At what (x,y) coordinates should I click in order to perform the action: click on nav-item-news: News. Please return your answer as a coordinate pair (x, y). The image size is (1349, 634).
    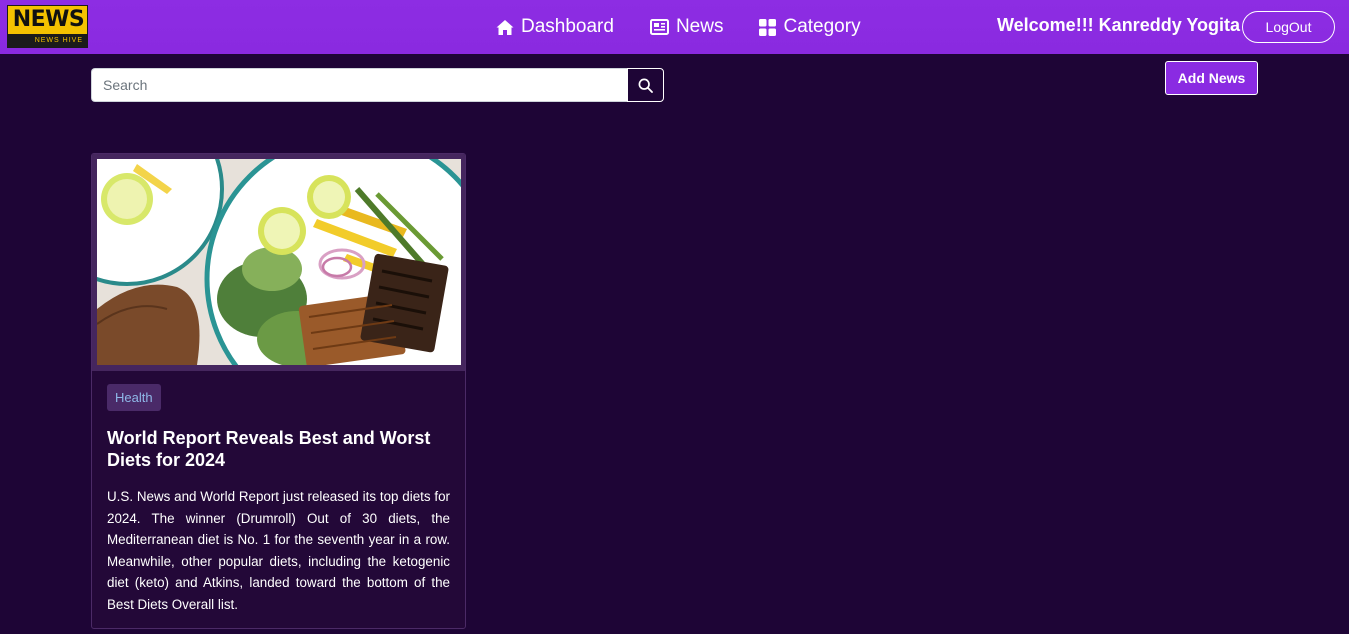
    Looking at the image, I should click on (686, 27).